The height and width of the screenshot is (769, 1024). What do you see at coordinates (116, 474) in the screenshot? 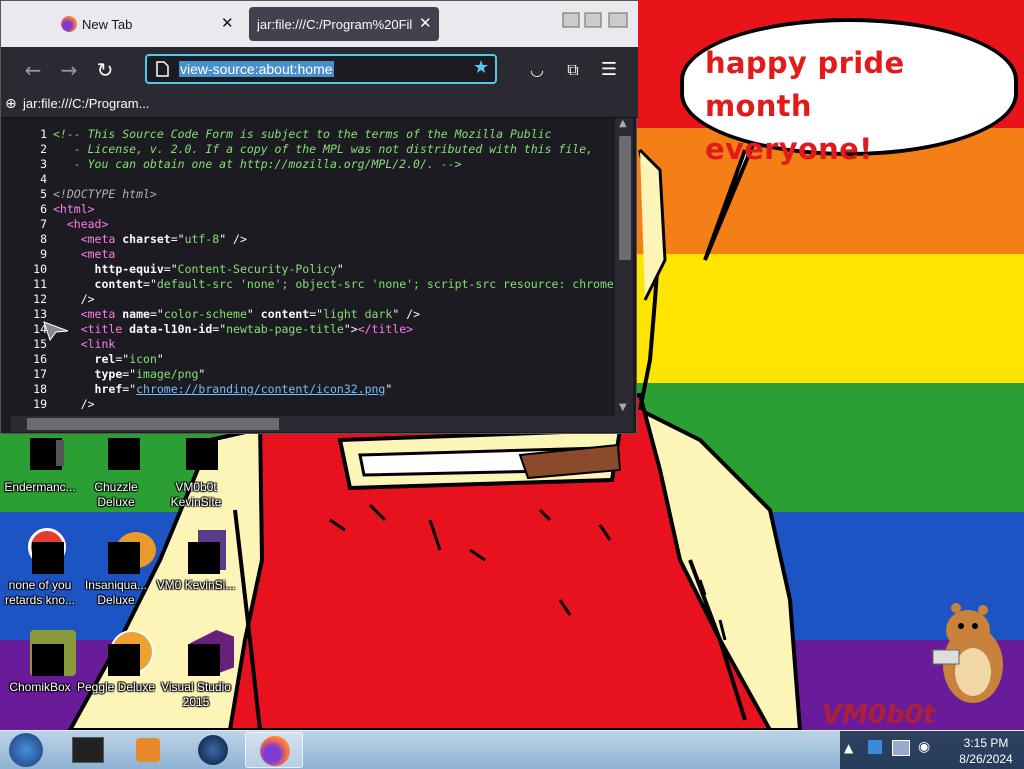
I see `desktop-icon-chuzzle: Chuzzle Deluxe` at bounding box center [116, 474].